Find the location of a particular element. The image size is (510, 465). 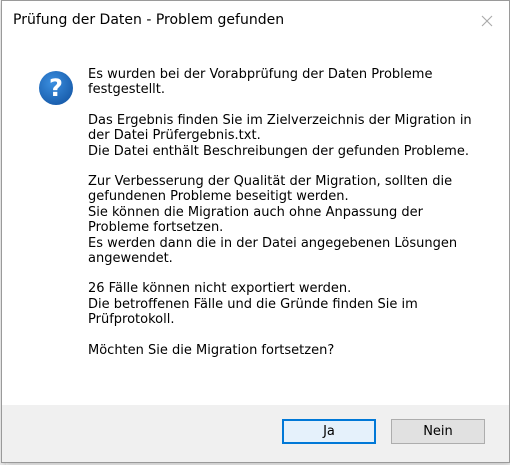

title-bar: Prüfung der Daten - Problem gefunden is located at coordinates (255, 21).